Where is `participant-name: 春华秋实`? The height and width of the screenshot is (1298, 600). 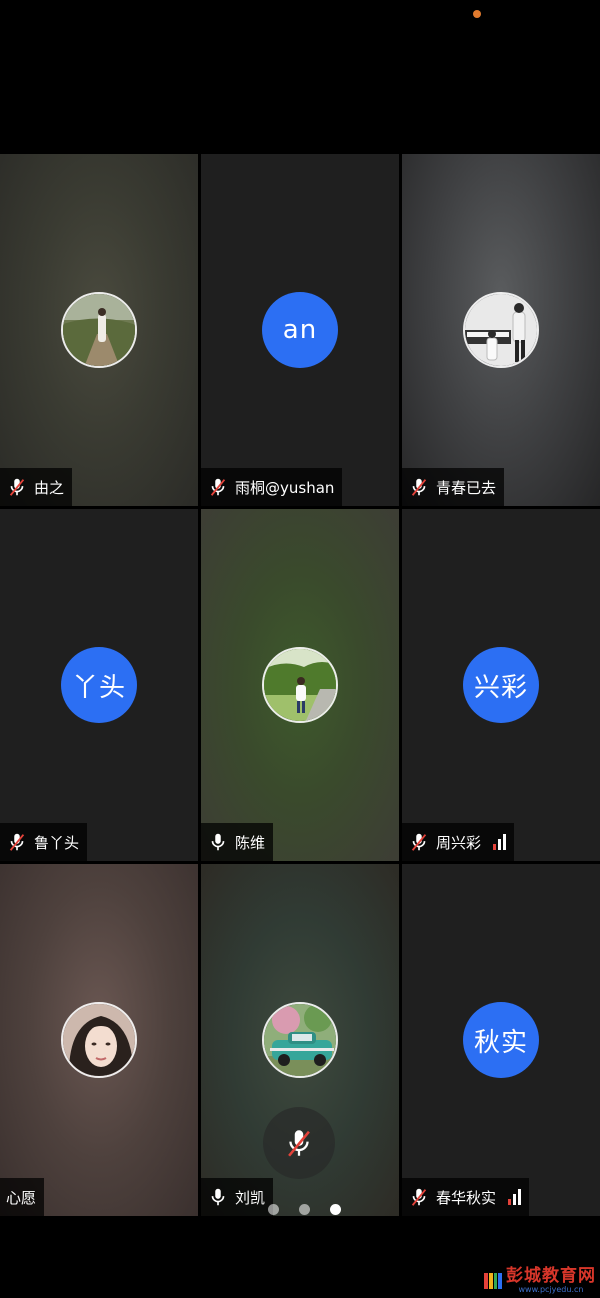 participant-name: 春华秋实 is located at coordinates (466, 1197).